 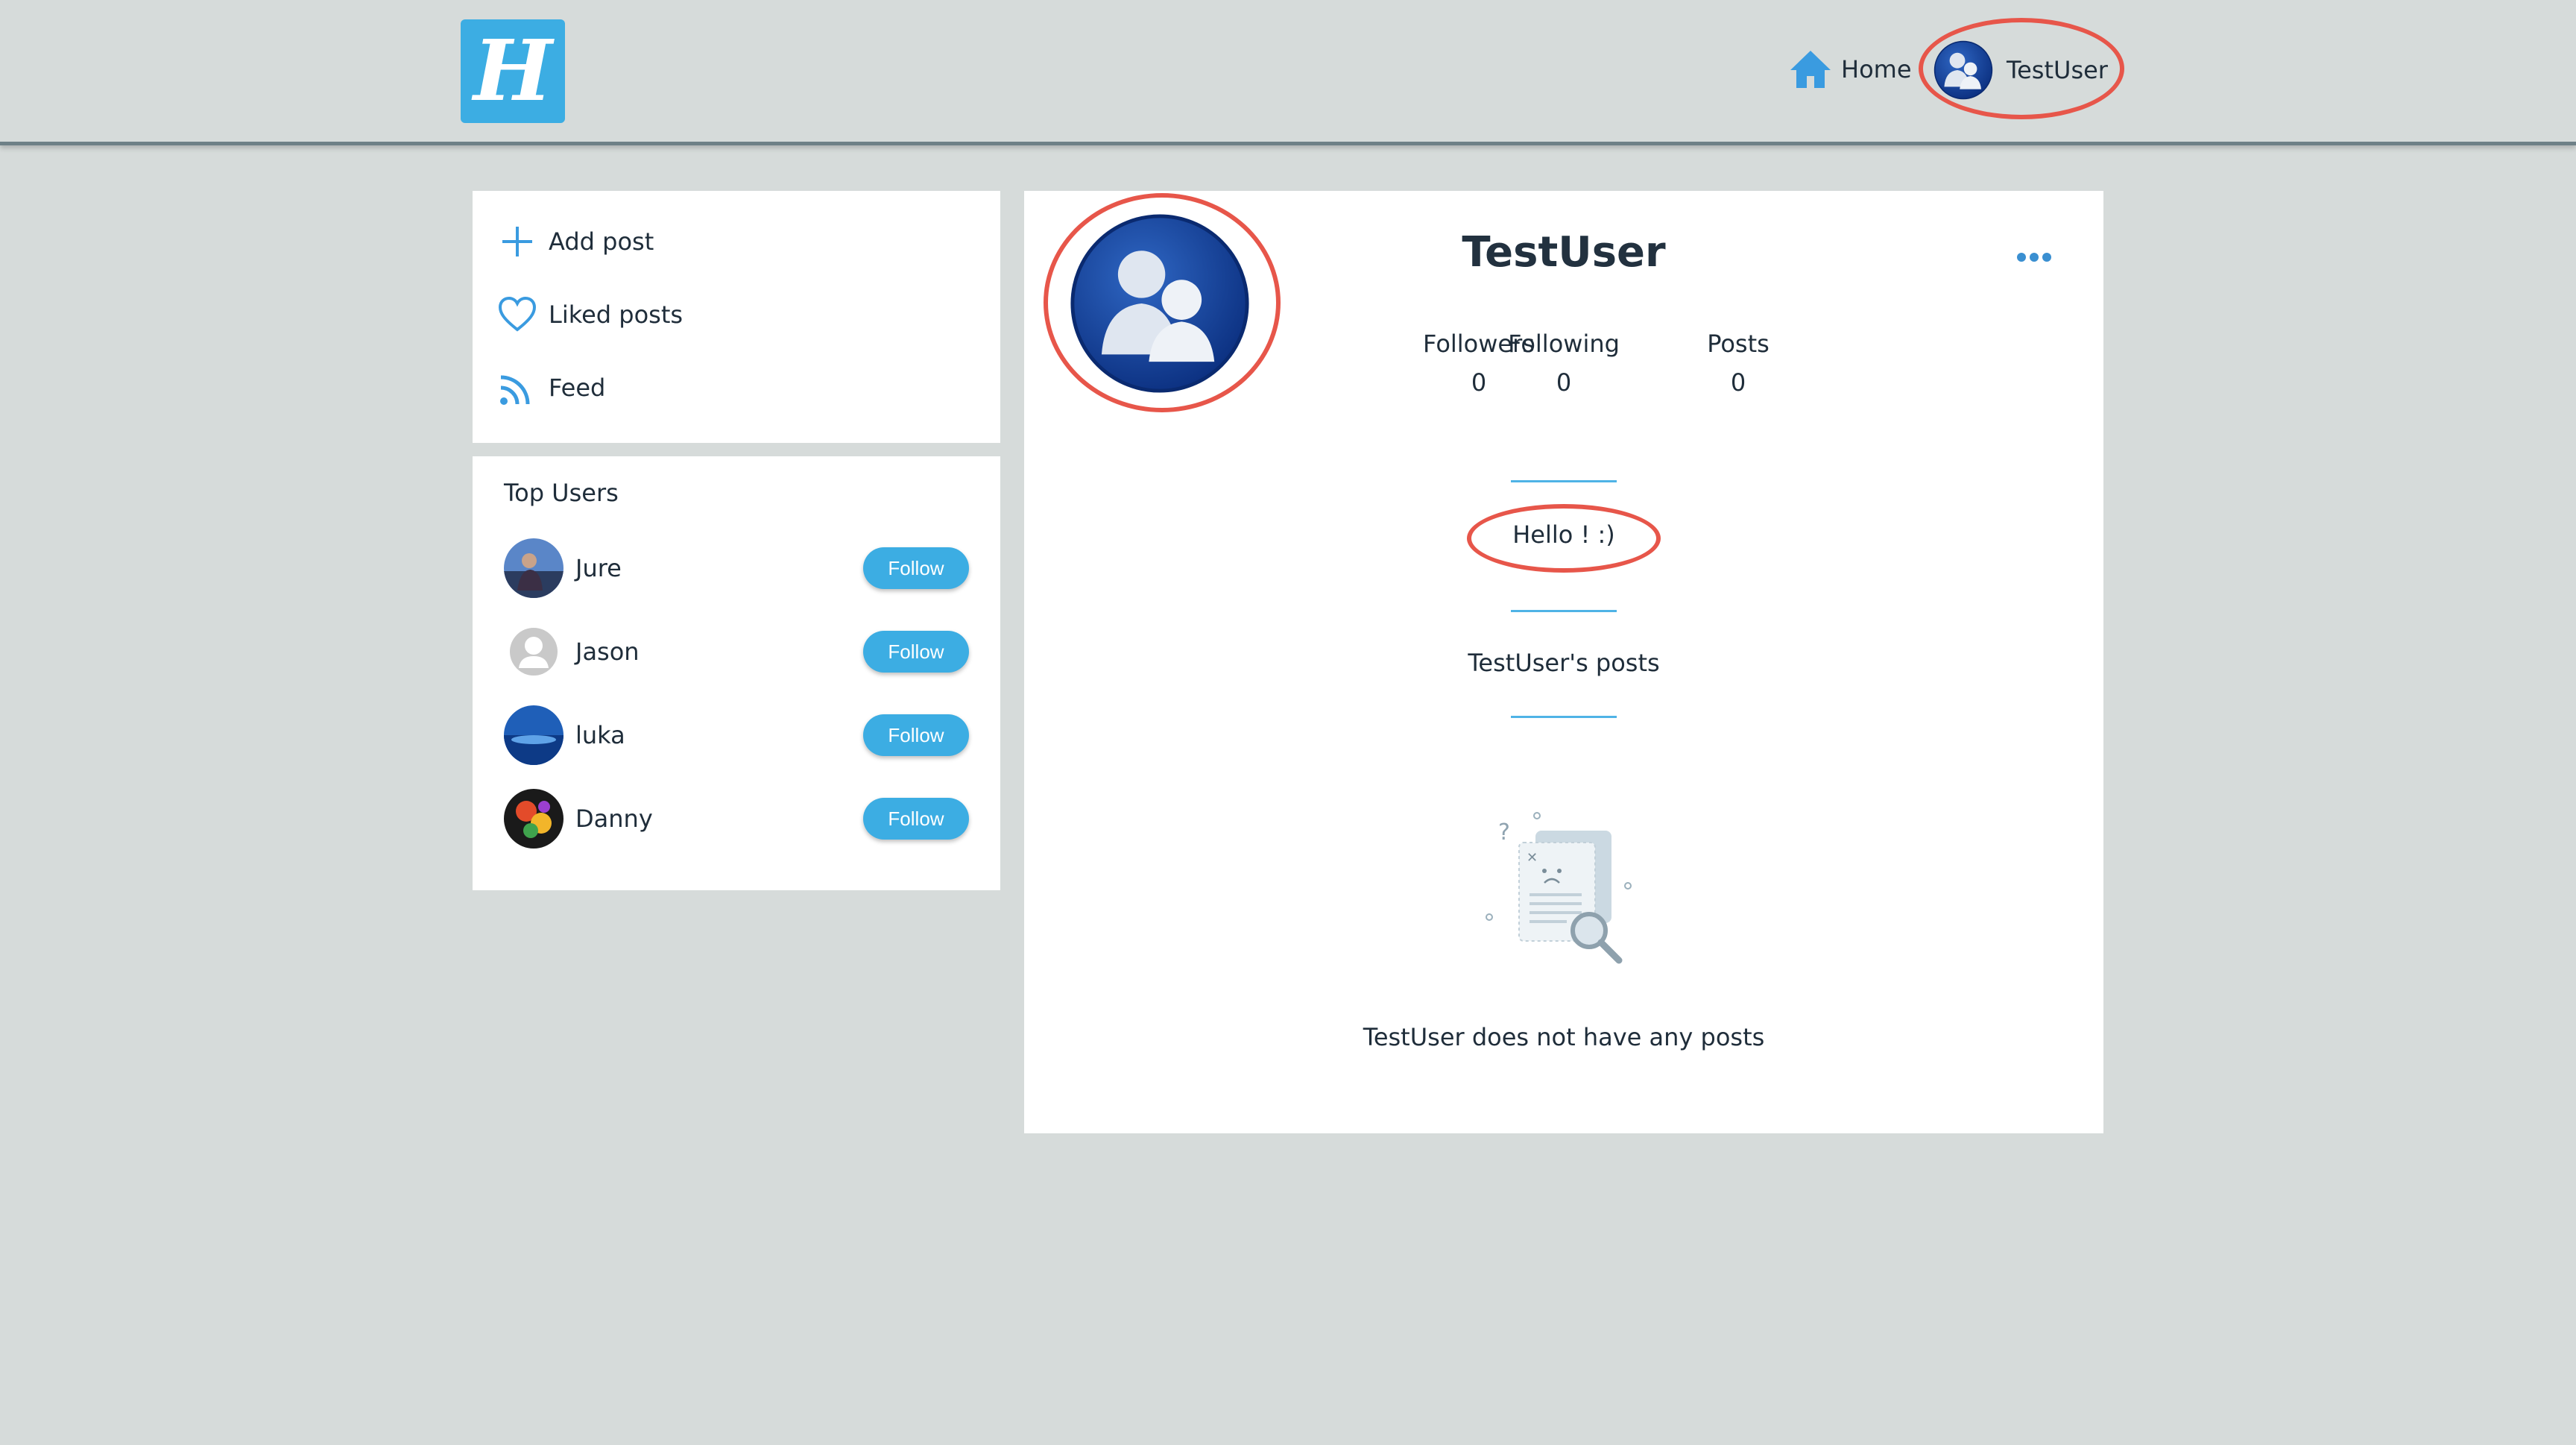 What do you see at coordinates (601, 241) in the screenshot?
I see `sidebar-item-label: Add post` at bounding box center [601, 241].